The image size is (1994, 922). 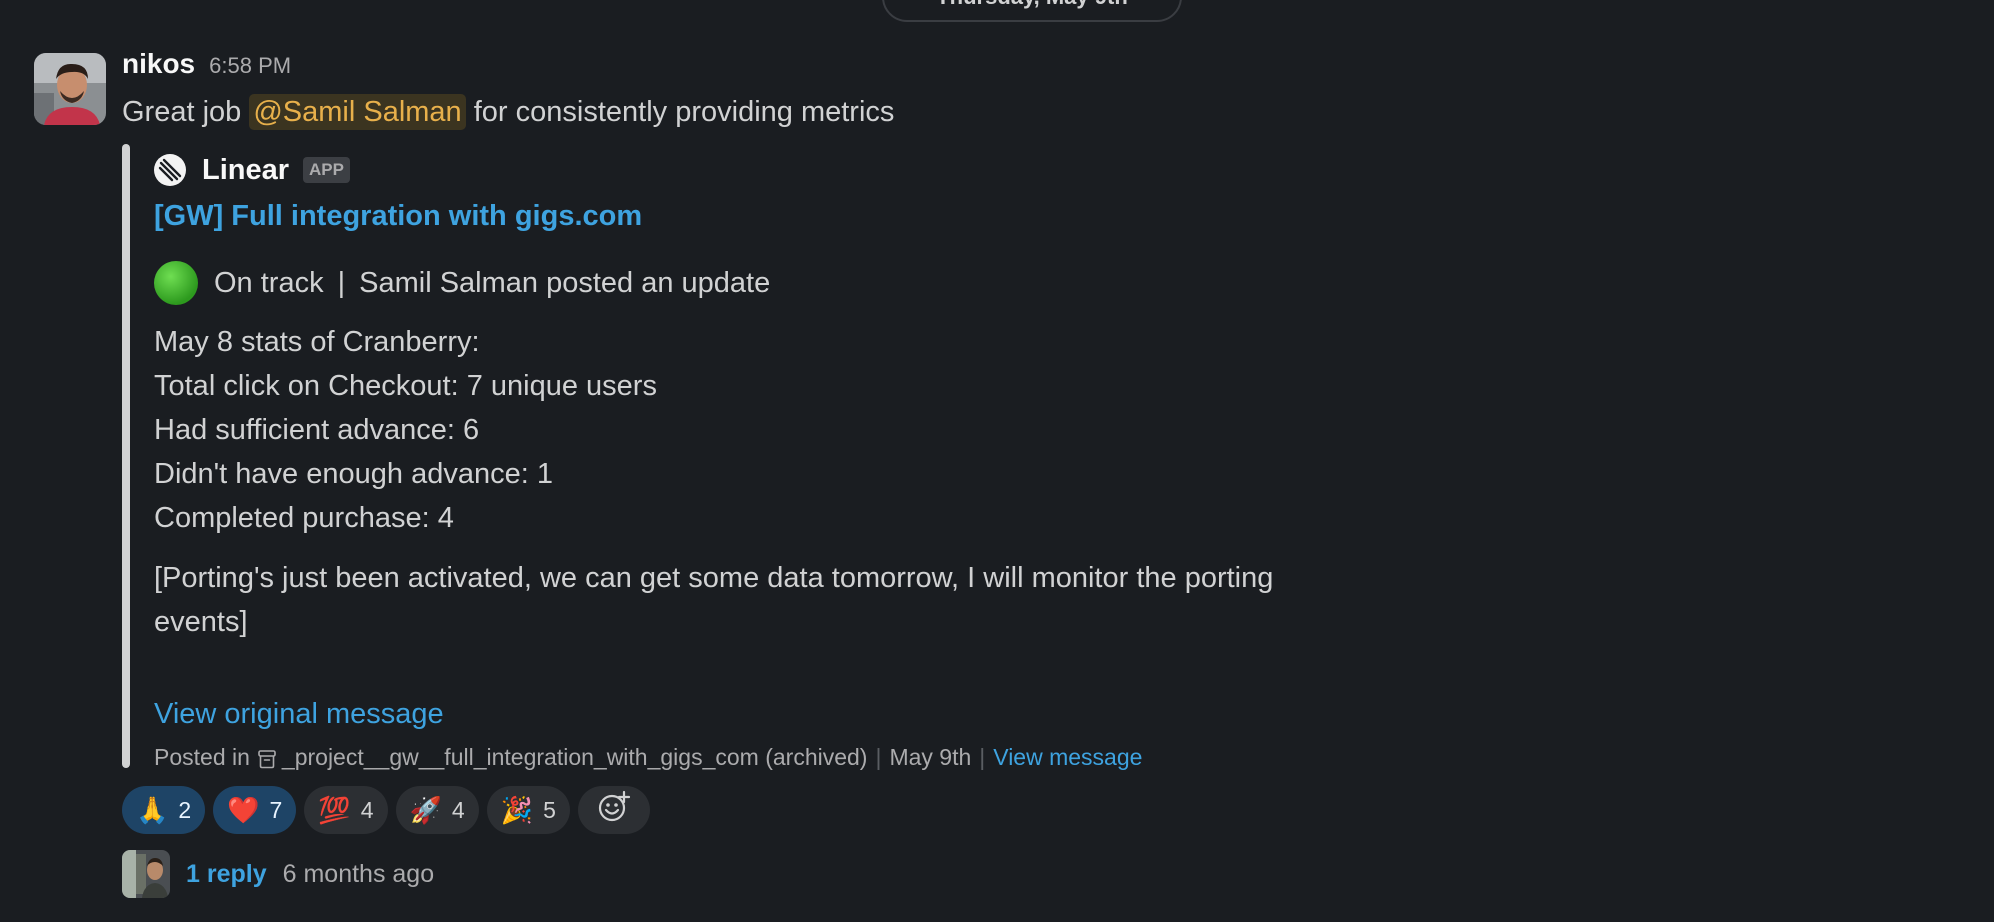 I want to click on message-timestamp: 6:58 PM, so click(x=250, y=66).